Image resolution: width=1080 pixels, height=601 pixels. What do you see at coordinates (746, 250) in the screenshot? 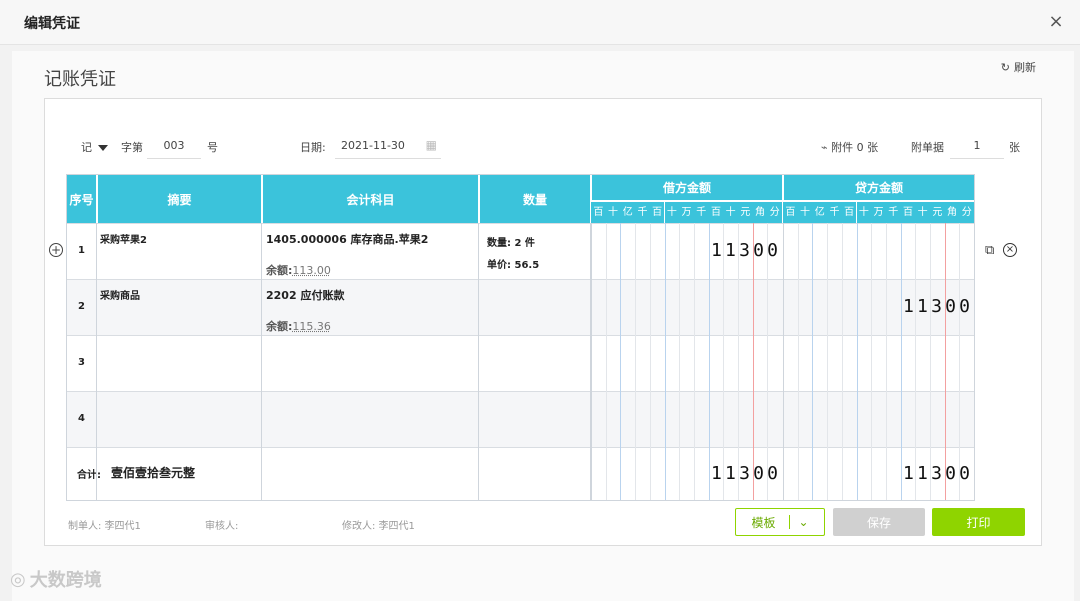
I see `row-debit-amount: 11300` at bounding box center [746, 250].